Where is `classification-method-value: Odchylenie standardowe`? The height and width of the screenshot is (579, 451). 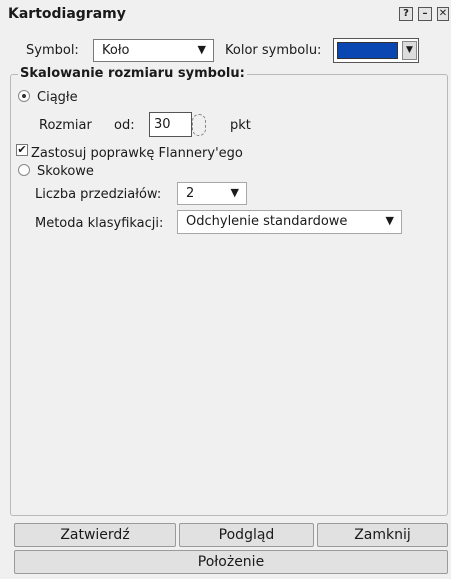
classification-method-value: Odchylenie standardowe is located at coordinates (267, 221).